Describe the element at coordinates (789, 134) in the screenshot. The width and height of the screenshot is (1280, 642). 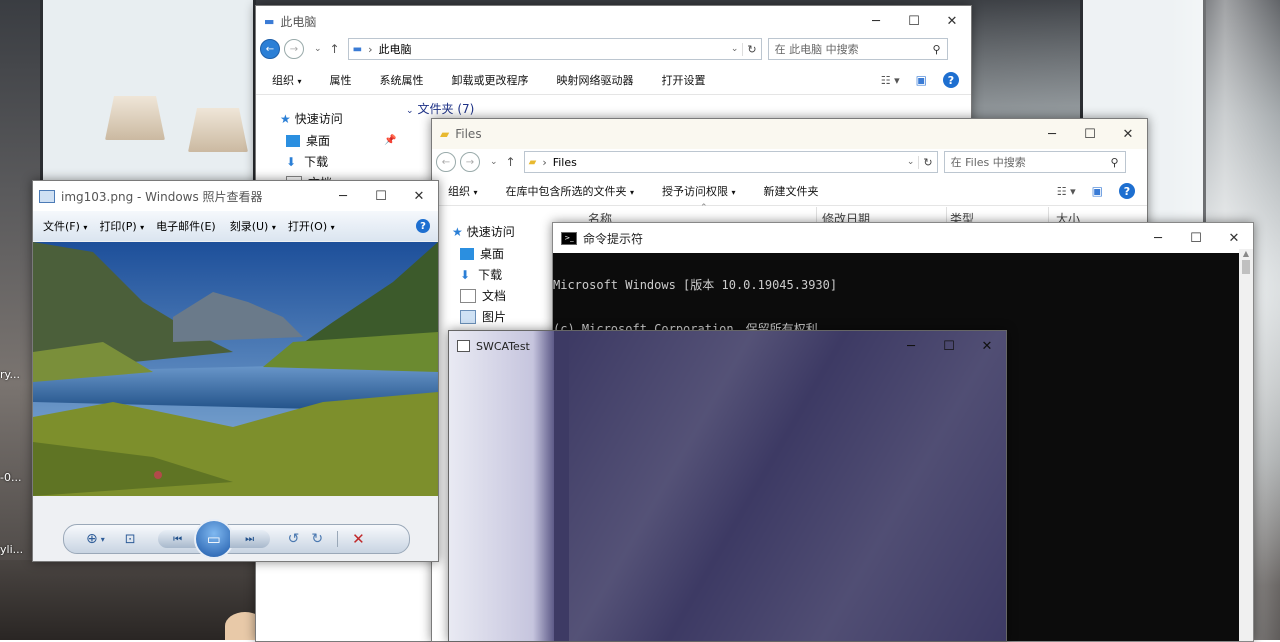
I see `title-bar: ▰ Files ─ ☐ ✕` at that location.